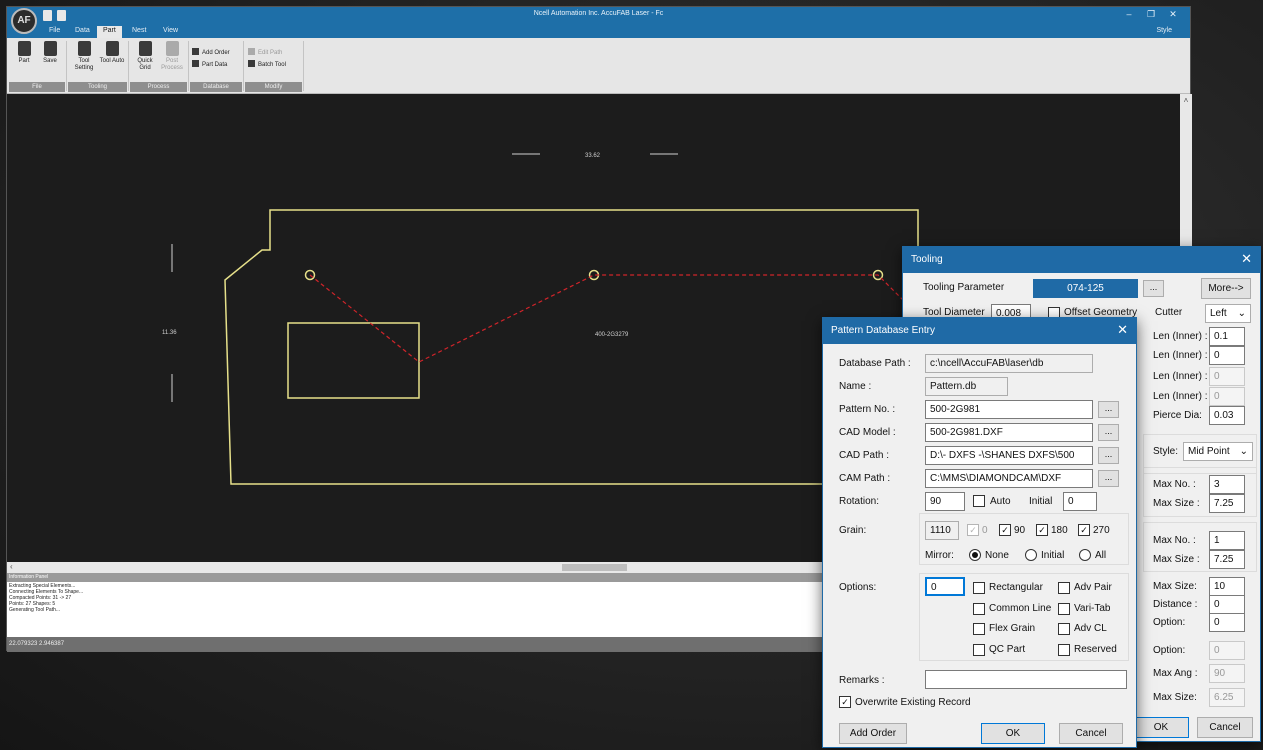 Image resolution: width=1263 pixels, height=750 pixels. Describe the element at coordinates (267, 65) in the screenshot. I see `batch-tool-button: Batch Tool` at that location.